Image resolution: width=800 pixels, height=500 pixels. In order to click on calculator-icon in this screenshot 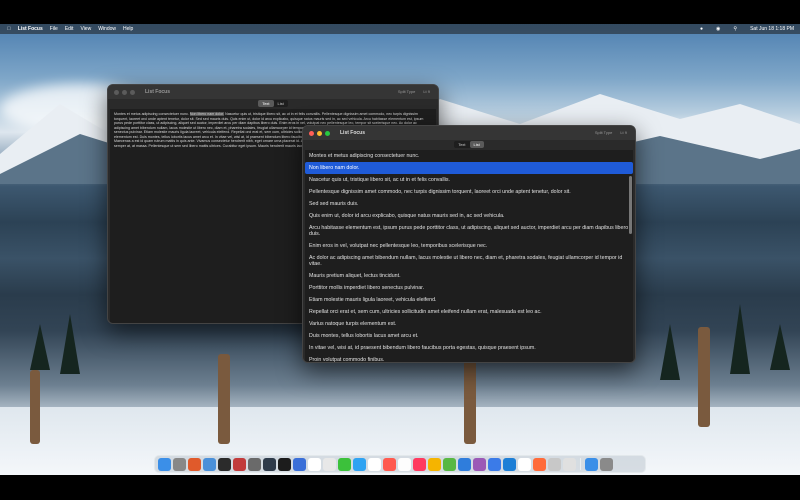, I will do `click(434, 464)`.